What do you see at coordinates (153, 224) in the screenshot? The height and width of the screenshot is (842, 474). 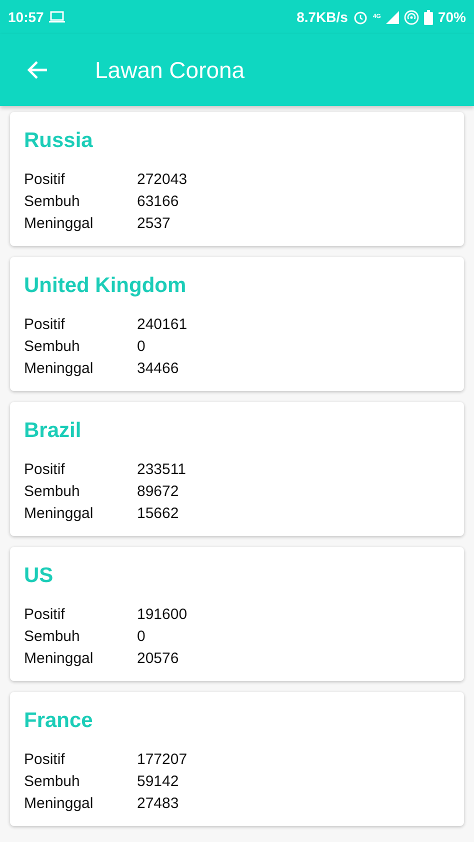 I see `stat-value: 2537` at bounding box center [153, 224].